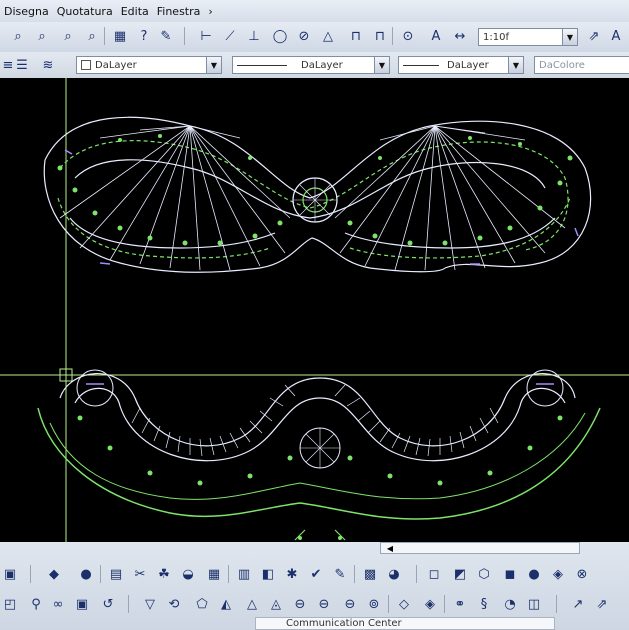 This screenshot has height=630, width=629. I want to click on dish-icon: ⊖, so click(350, 604).